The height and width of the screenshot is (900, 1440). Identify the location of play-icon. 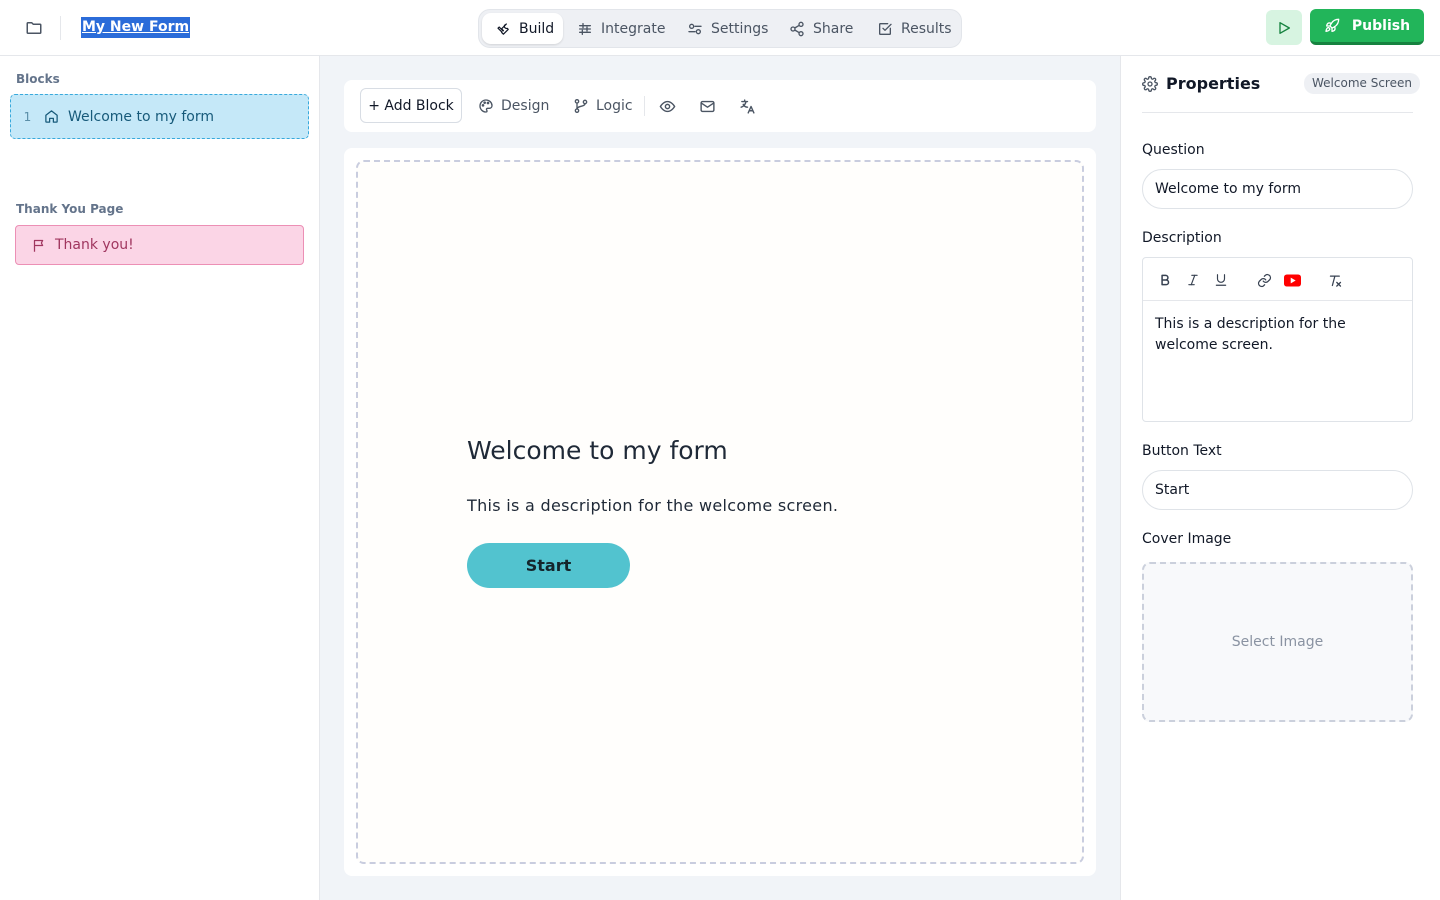
(1284, 28).